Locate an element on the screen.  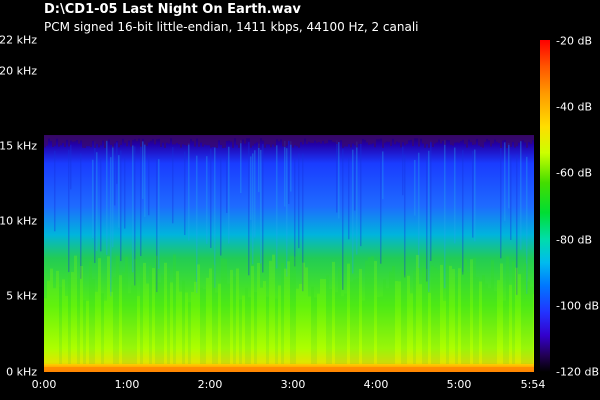
colorbar-label-120: -120 dB is located at coordinates (577, 372).